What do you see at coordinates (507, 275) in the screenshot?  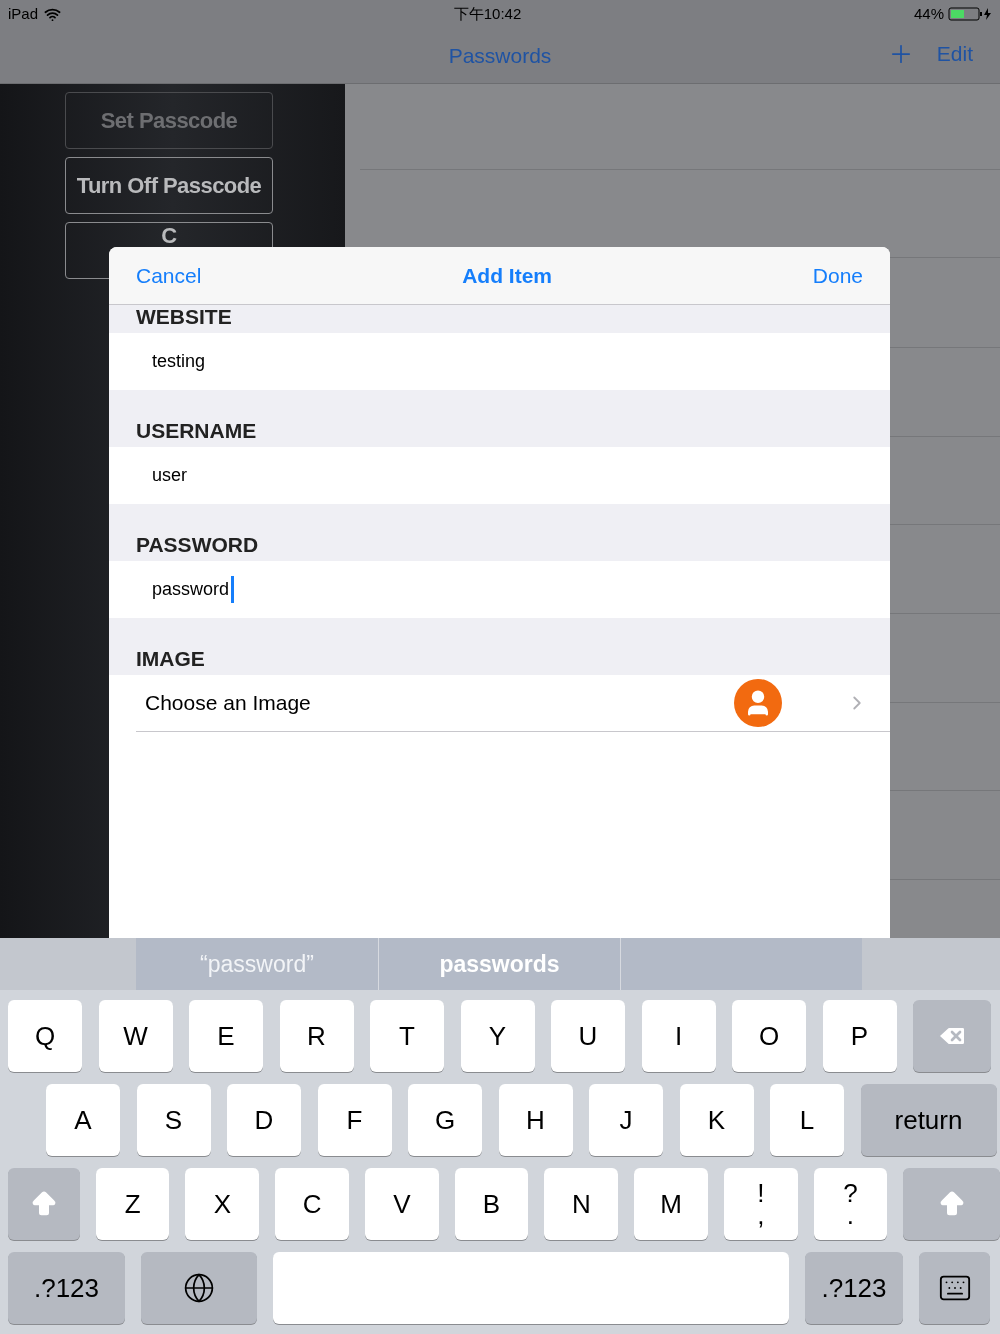 I see `dialog-title: Add Item` at bounding box center [507, 275].